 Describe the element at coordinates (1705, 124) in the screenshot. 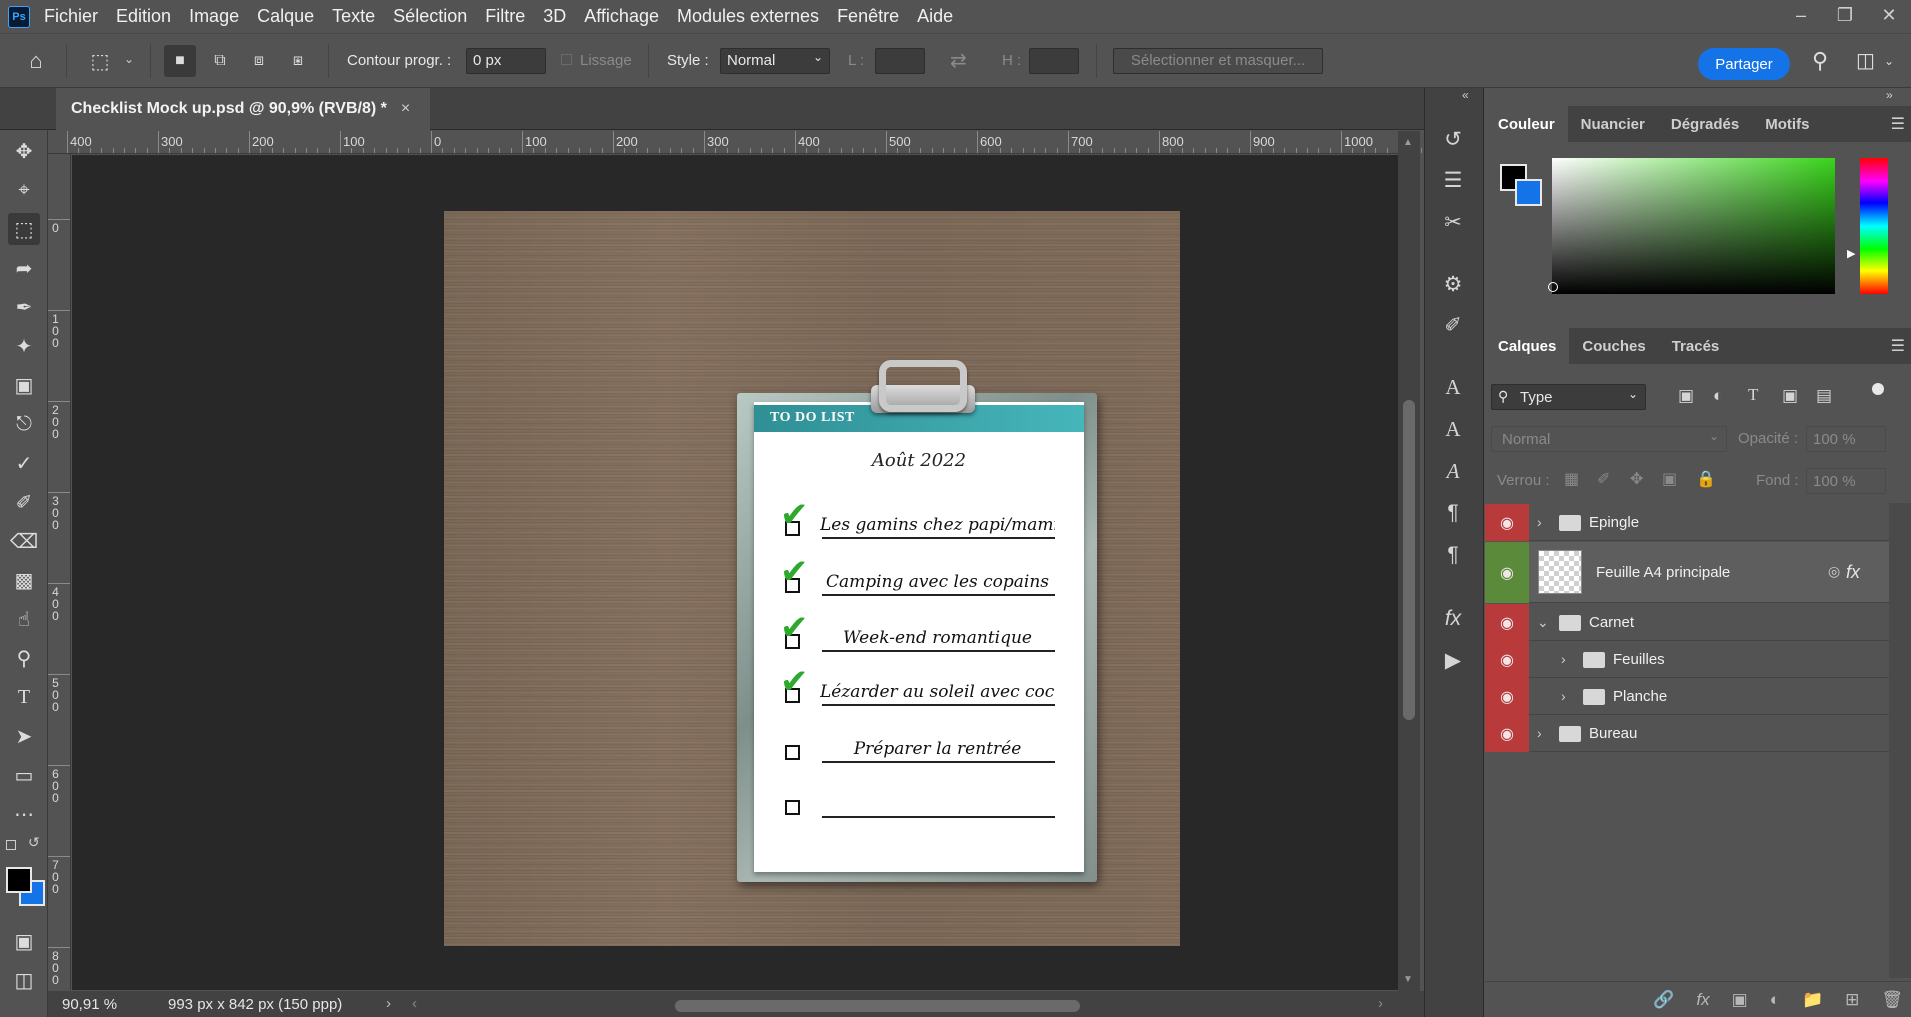

I see `tab-degrades: Dégradés` at that location.